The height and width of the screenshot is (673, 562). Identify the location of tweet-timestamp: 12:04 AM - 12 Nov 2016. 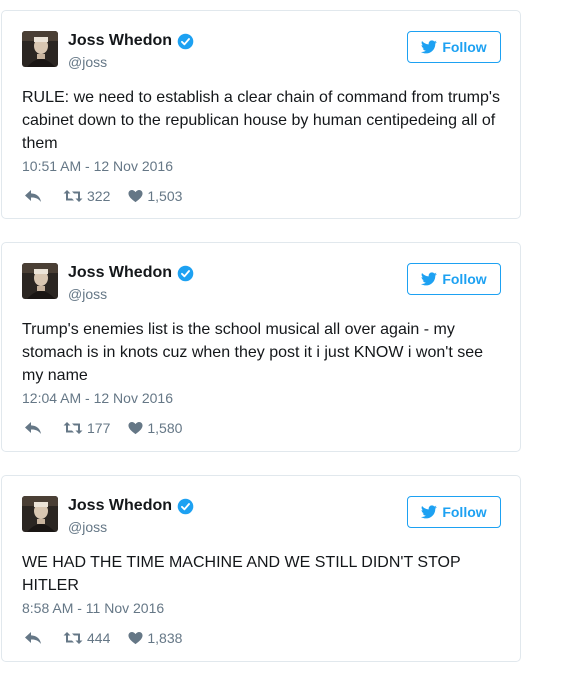
(97, 398).